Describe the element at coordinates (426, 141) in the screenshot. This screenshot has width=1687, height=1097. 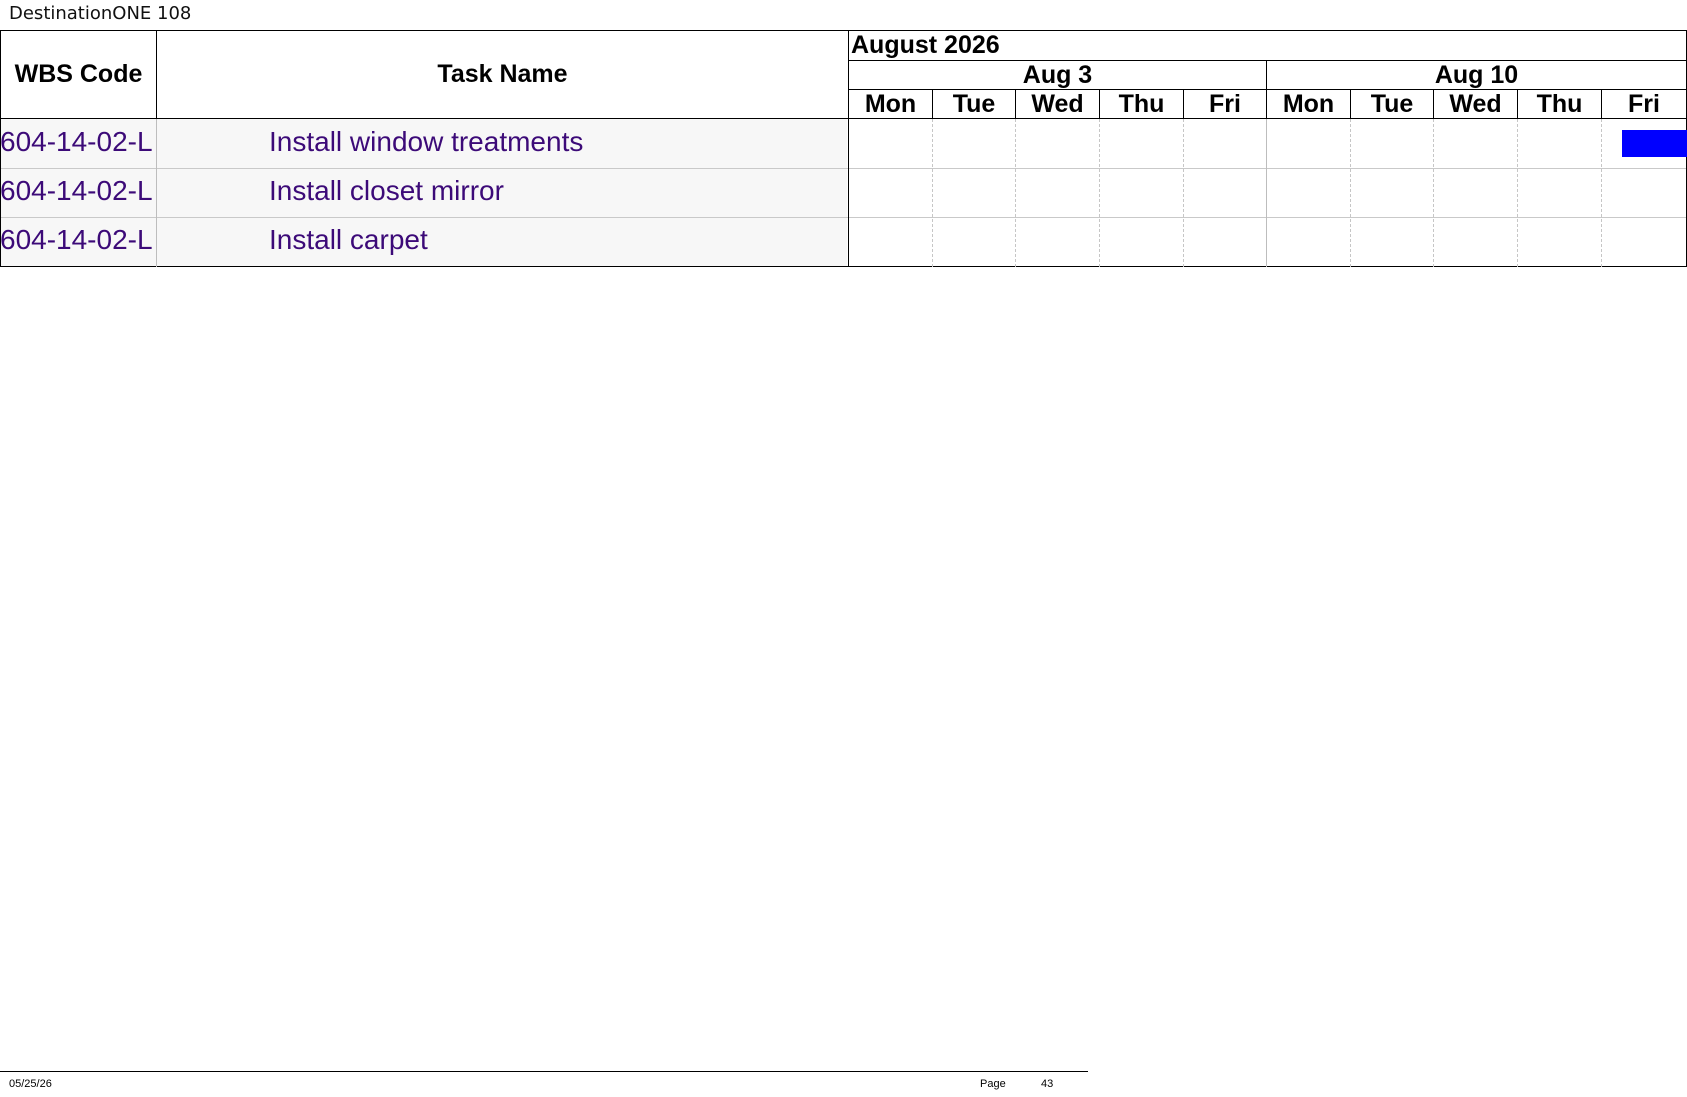
I see `task-name-cell: Install window treatments` at that location.